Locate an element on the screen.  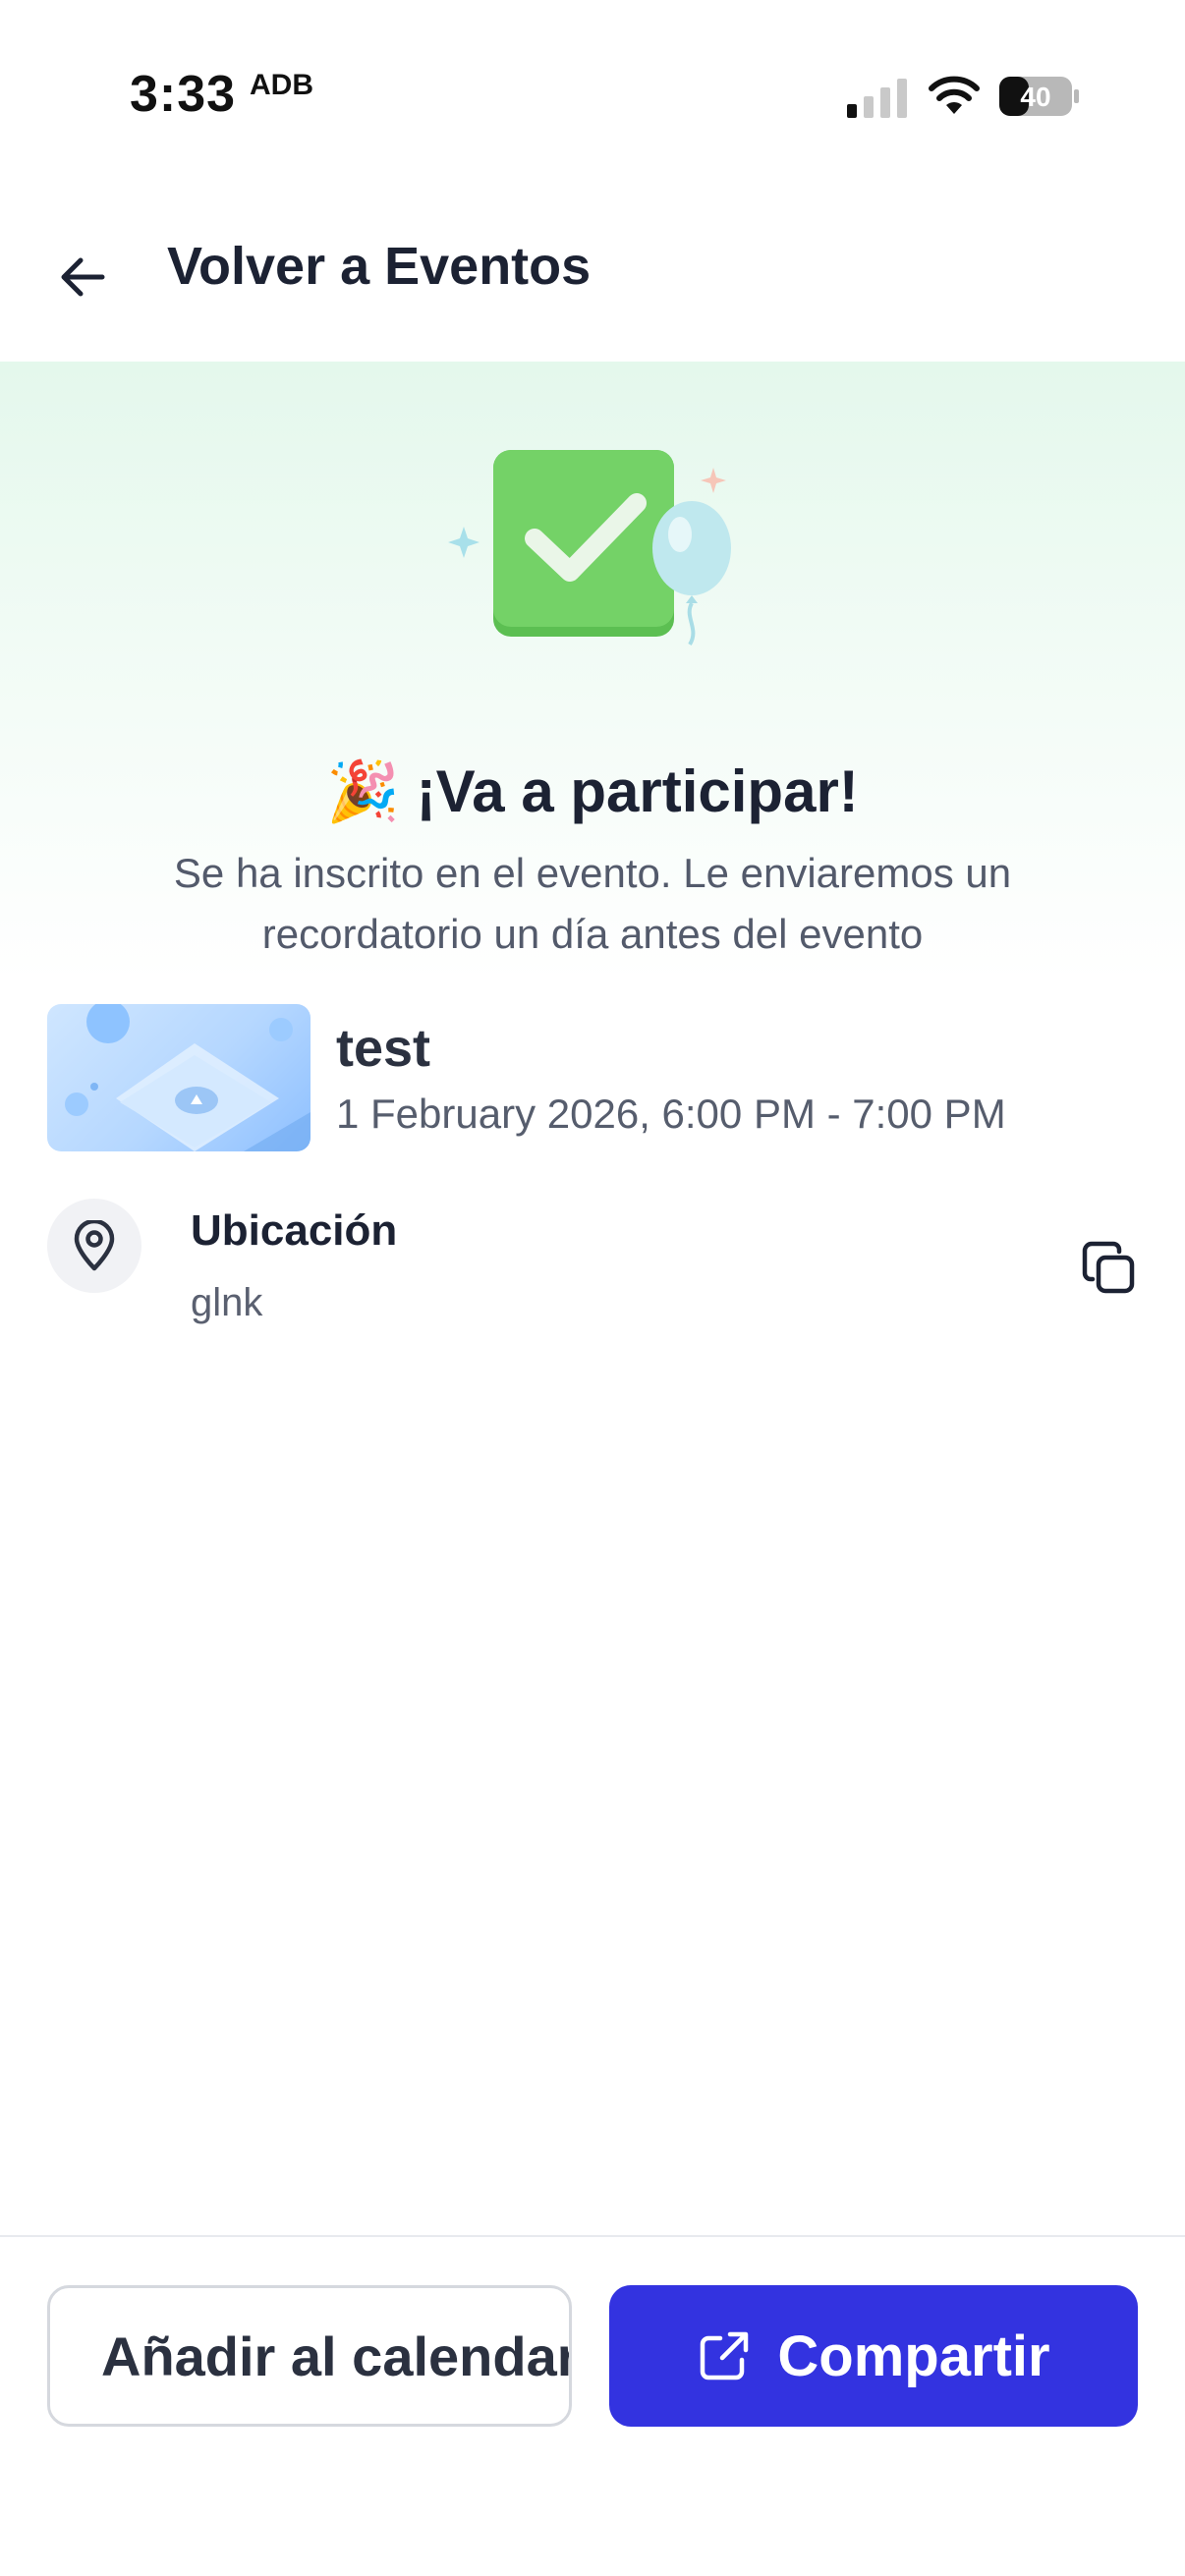
share-label: Compartir is located at coordinates (914, 2356).